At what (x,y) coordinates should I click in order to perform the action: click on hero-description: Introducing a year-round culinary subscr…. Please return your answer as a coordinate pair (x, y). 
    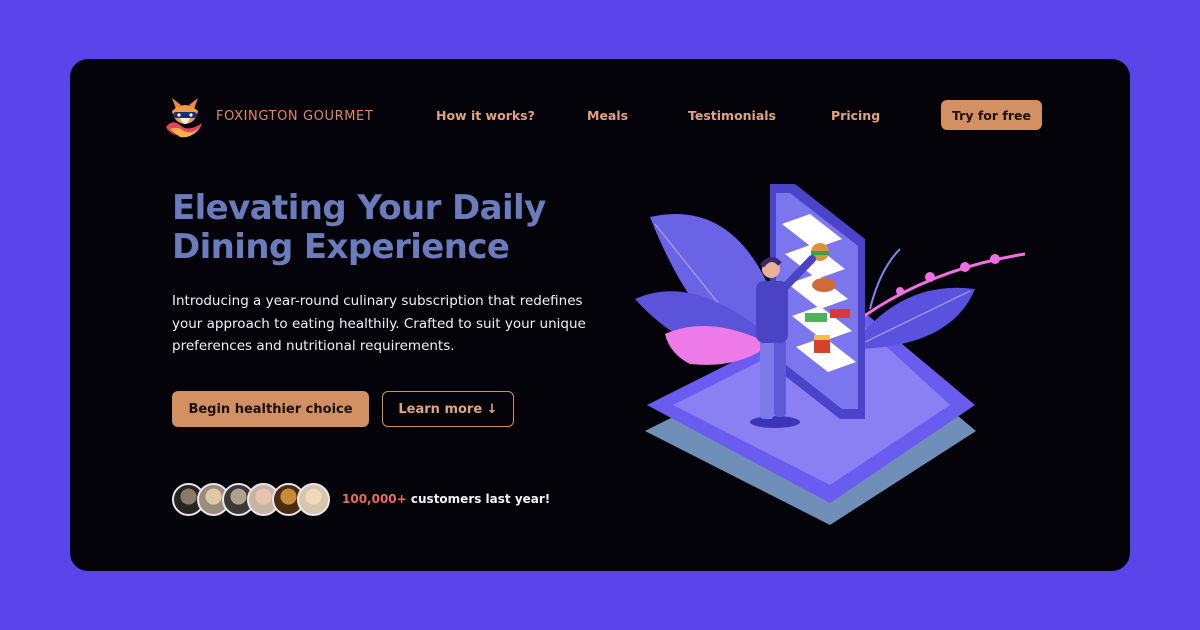
    Looking at the image, I should click on (379, 323).